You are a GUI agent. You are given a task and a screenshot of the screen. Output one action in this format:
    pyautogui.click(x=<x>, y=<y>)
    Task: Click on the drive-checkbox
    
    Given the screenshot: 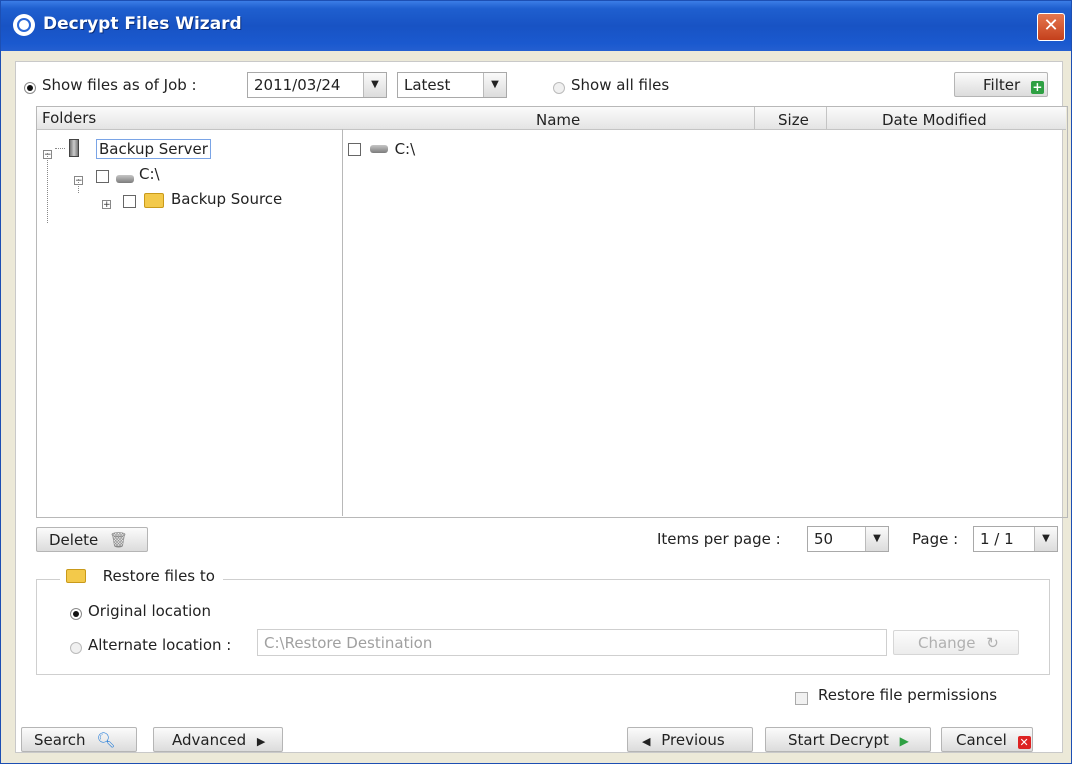 What is the action you would take?
    pyautogui.click(x=102, y=176)
    